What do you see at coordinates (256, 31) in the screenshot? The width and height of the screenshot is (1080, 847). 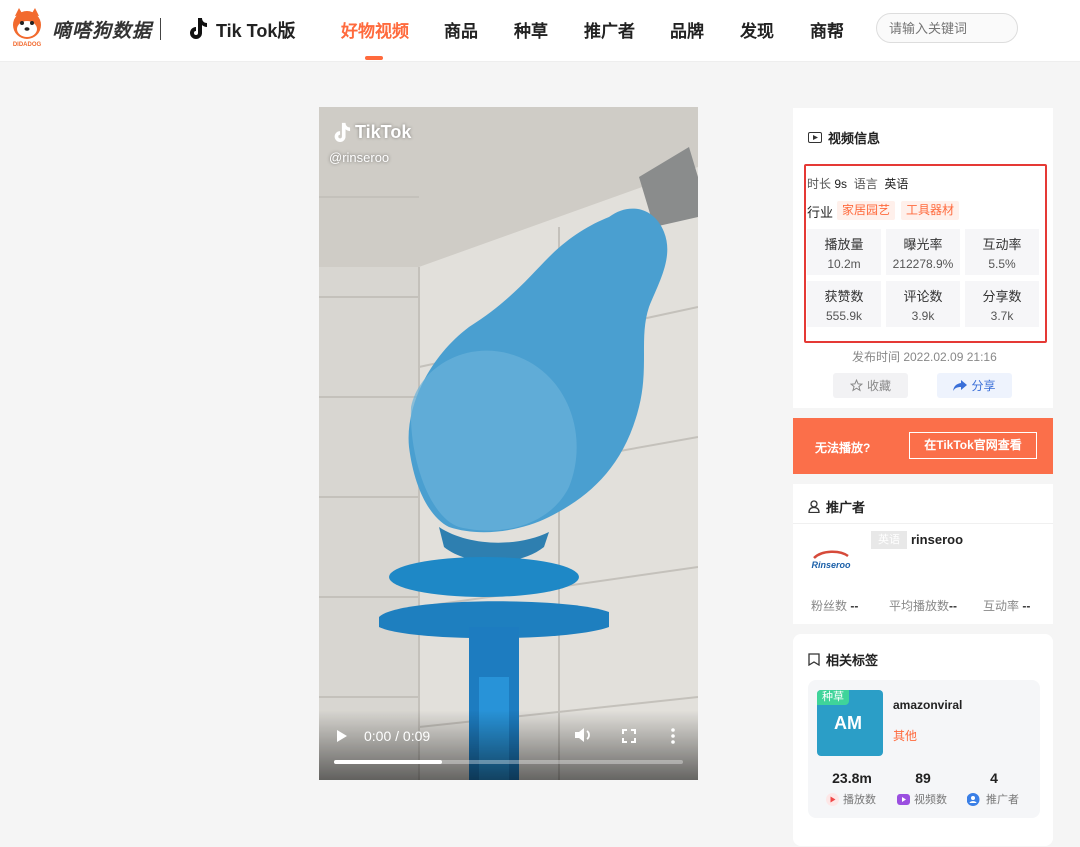 I see `version-label: Tik Tok版` at bounding box center [256, 31].